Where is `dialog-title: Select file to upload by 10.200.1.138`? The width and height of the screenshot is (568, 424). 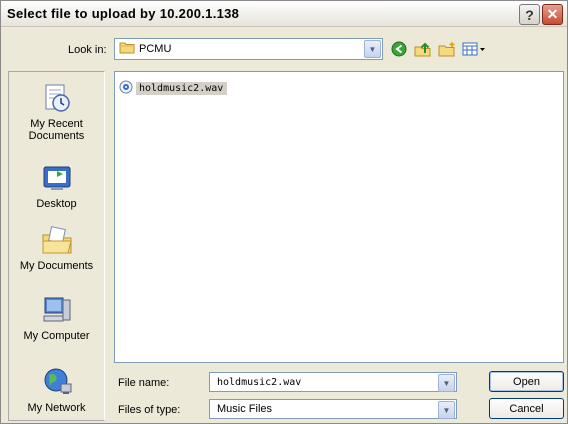 dialog-title: Select file to upload by 10.200.1.138 is located at coordinates (123, 13).